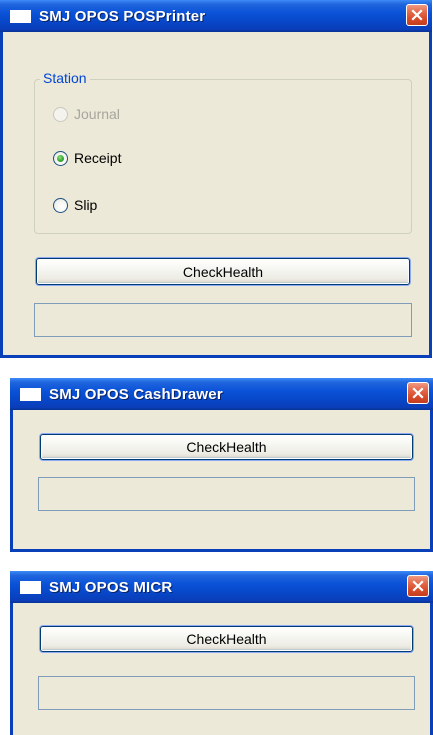 Image resolution: width=433 pixels, height=735 pixels. I want to click on radio-label: Slip, so click(86, 205).